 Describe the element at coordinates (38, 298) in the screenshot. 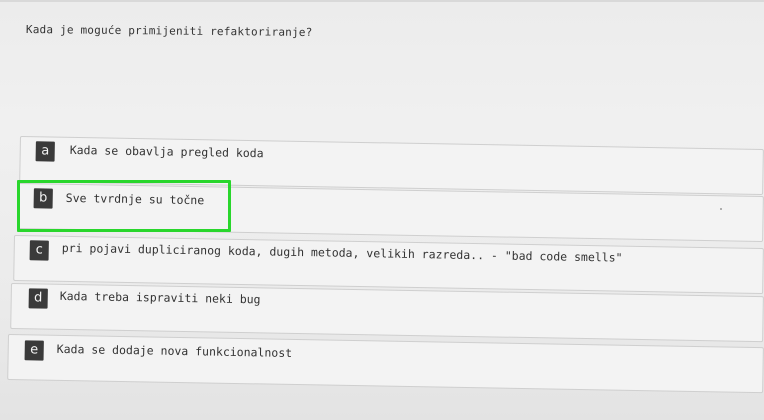

I see `answer-letter-badge: d` at that location.